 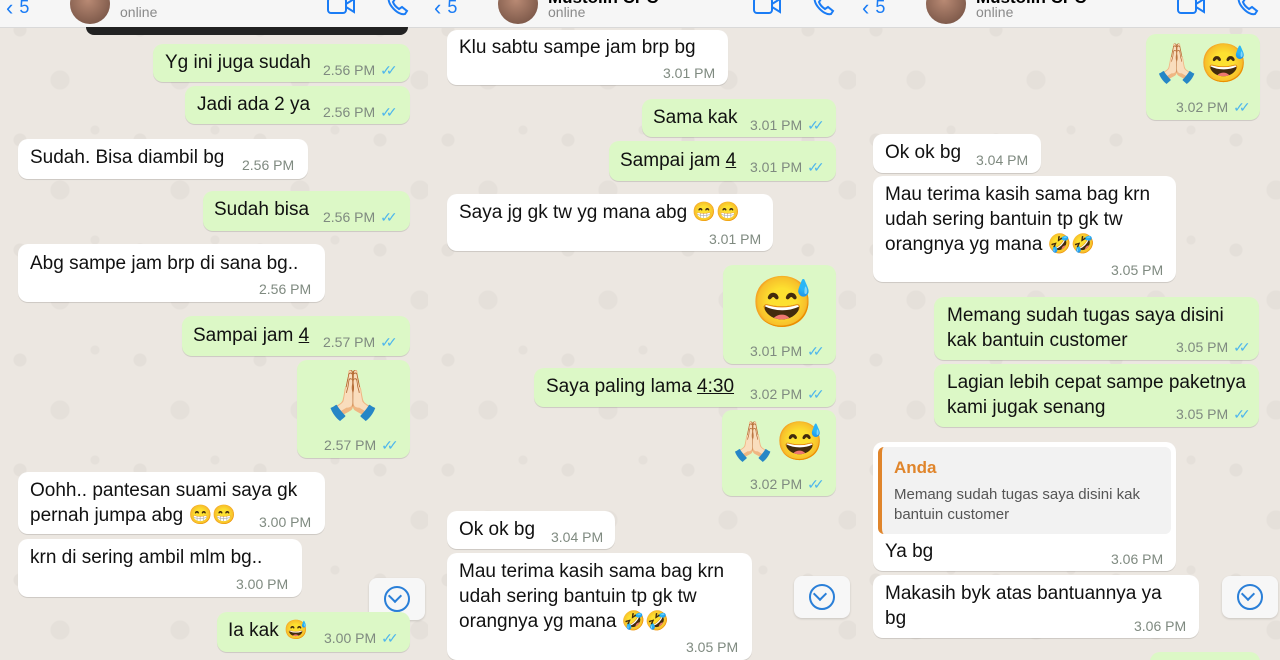 What do you see at coordinates (712, 647) in the screenshot?
I see `message-time: 3.05 PM` at bounding box center [712, 647].